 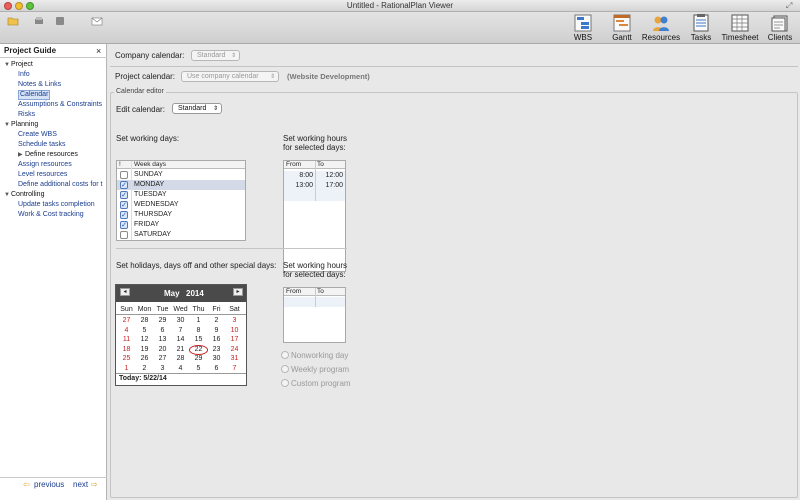 I want to click on gantt-view-button: Gantt, so click(x=622, y=29).